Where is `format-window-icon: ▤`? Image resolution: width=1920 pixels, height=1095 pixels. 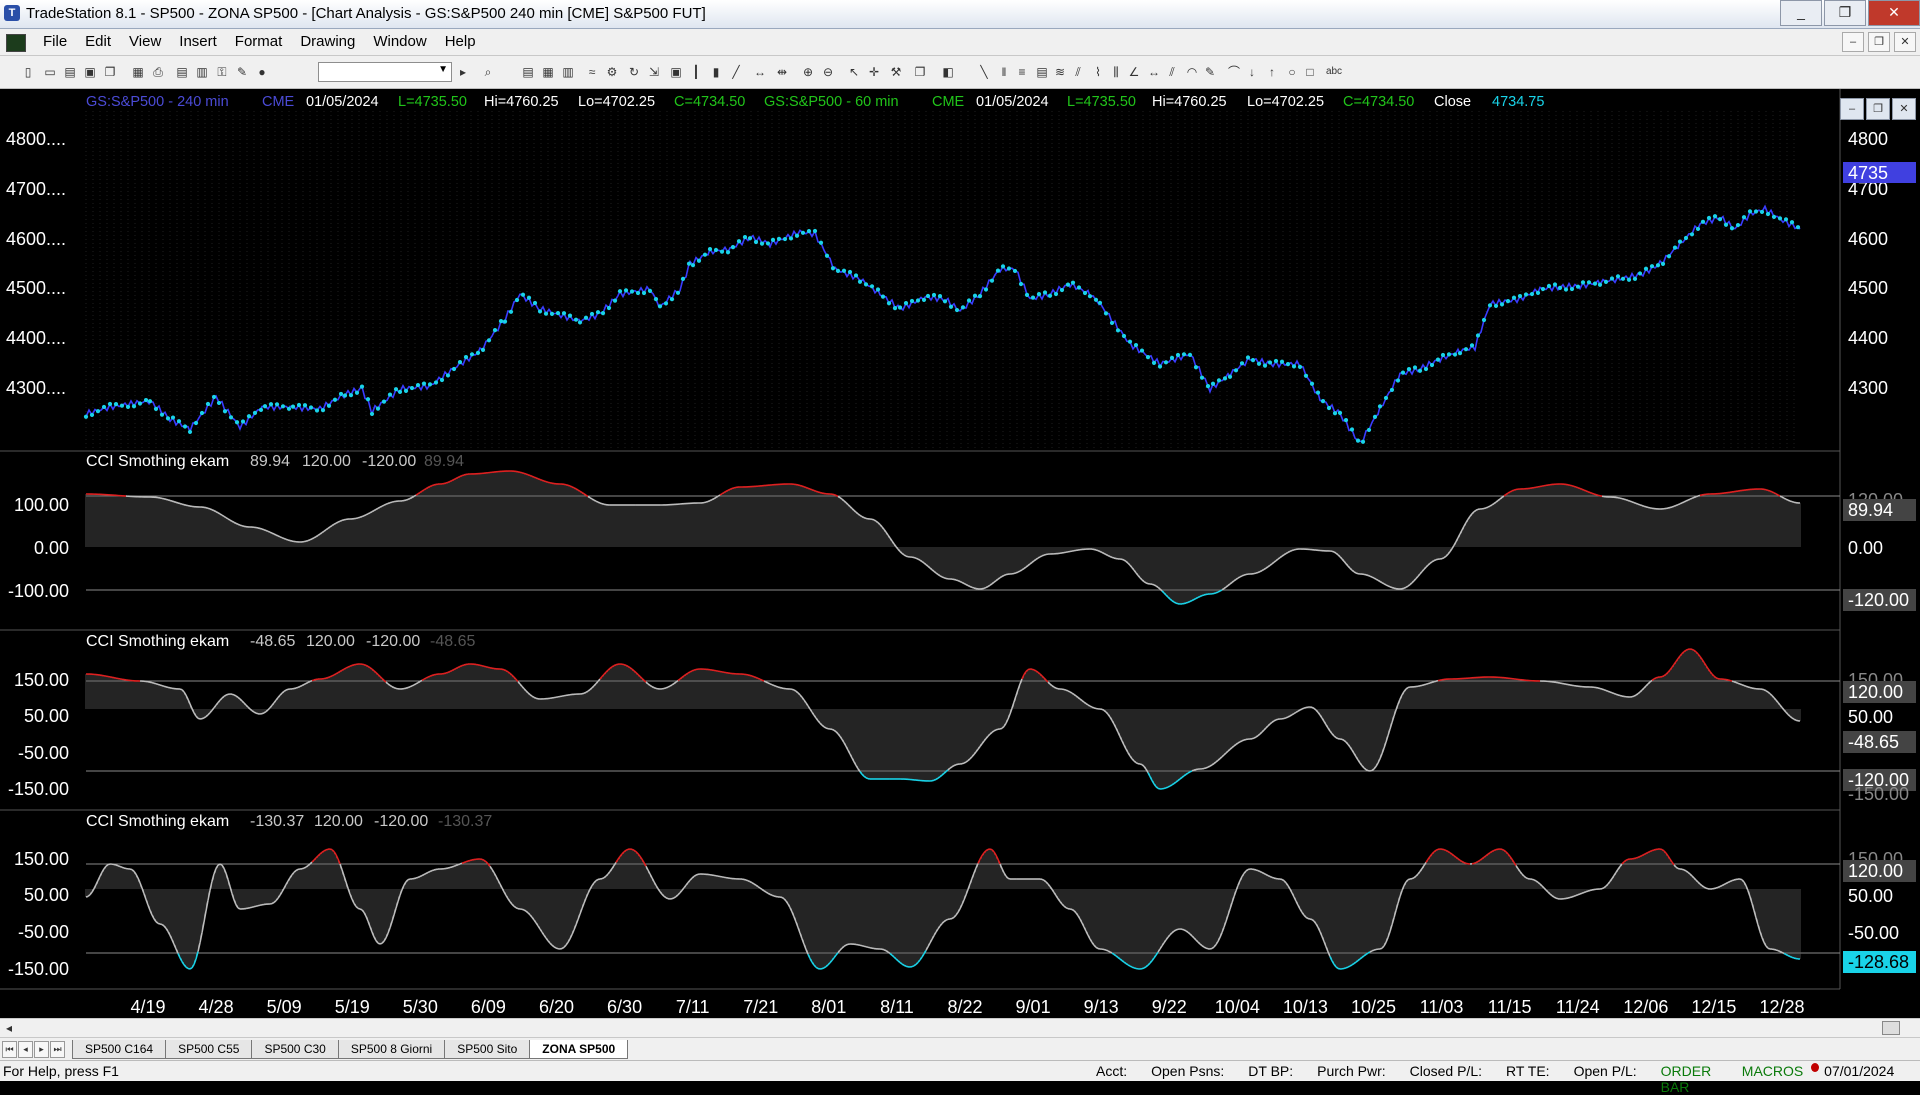
format-window-icon: ▤ is located at coordinates (528, 72).